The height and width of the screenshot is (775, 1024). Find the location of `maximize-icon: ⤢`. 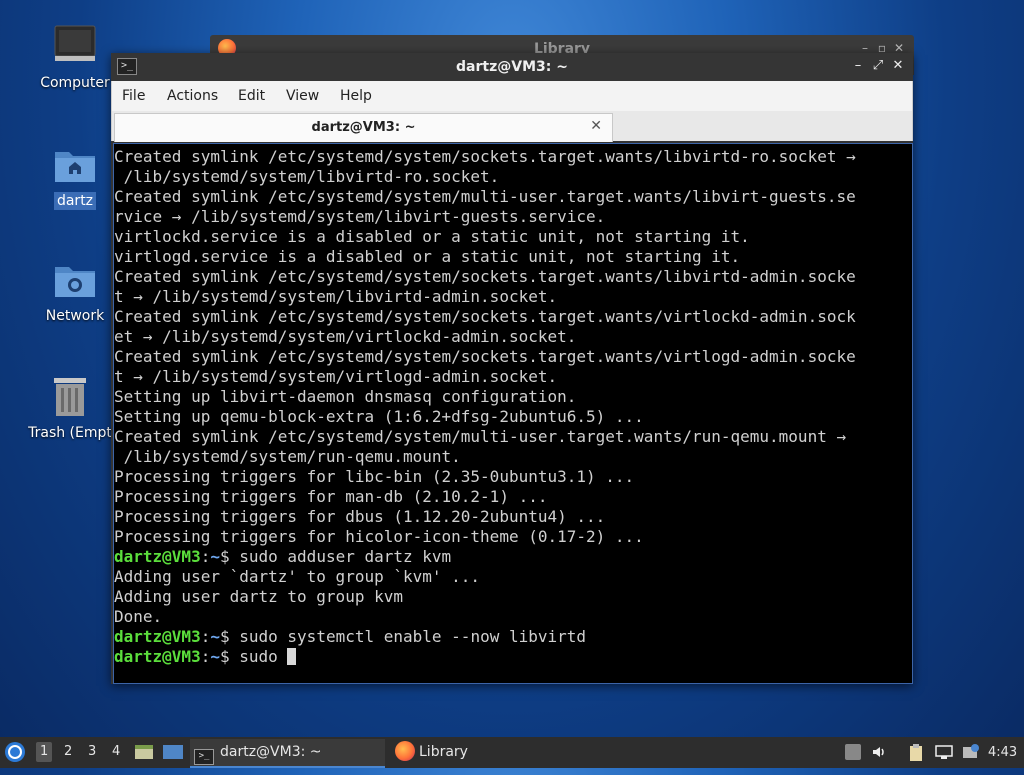

maximize-icon: ⤢ is located at coordinates (878, 66).